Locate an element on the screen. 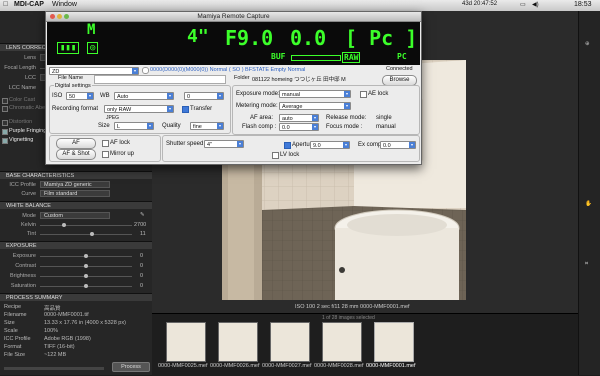 This screenshot has width=600, height=376. kelvin-knob is located at coordinates (64, 225).